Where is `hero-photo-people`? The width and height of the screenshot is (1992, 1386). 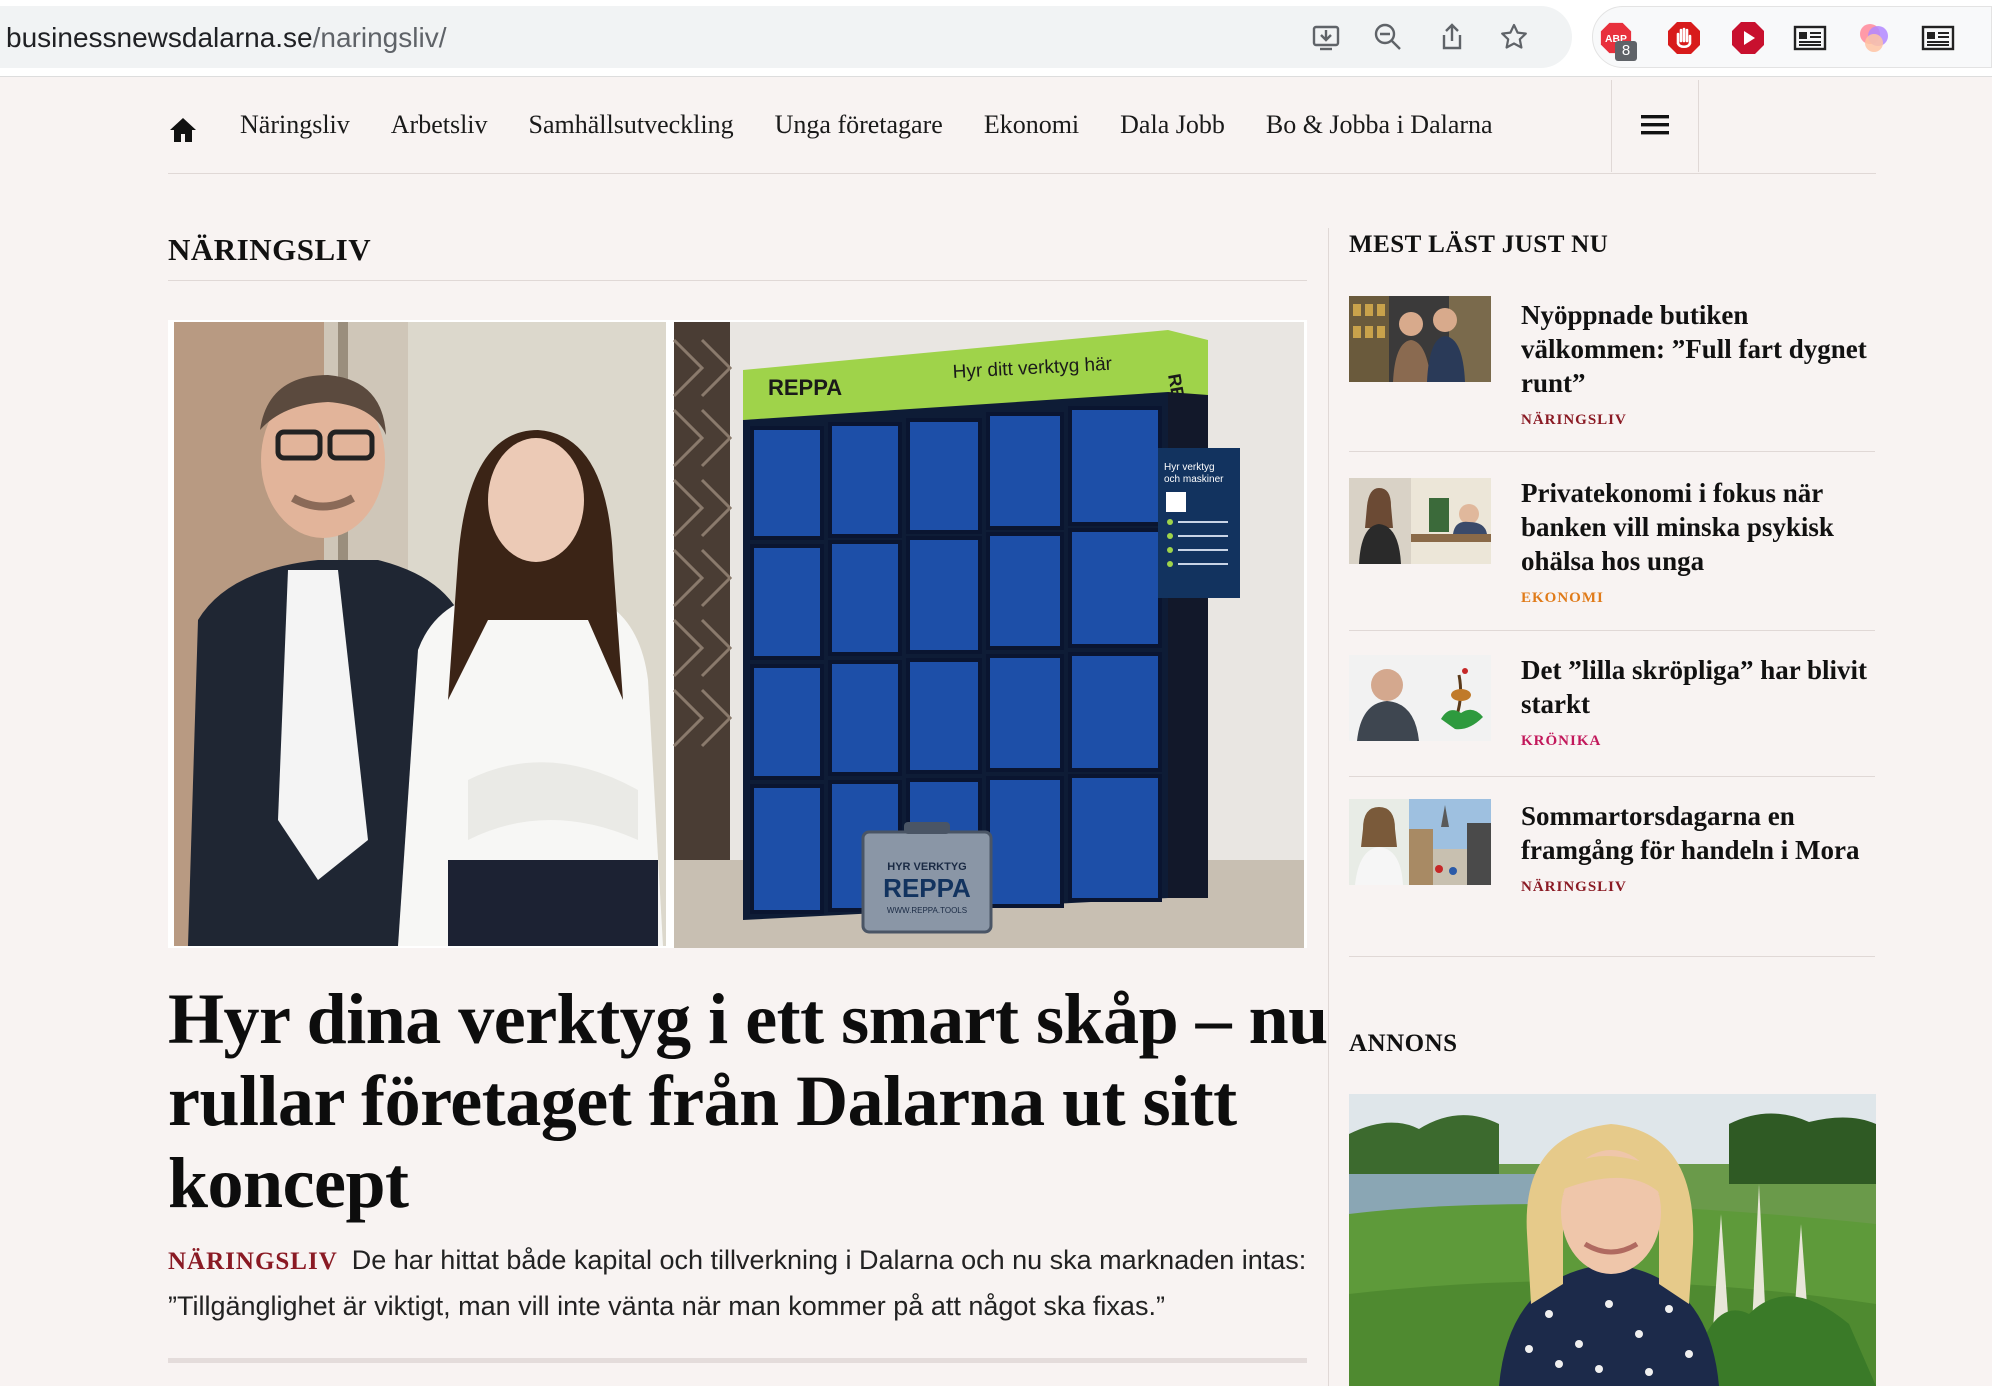 hero-photo-people is located at coordinates (421, 634).